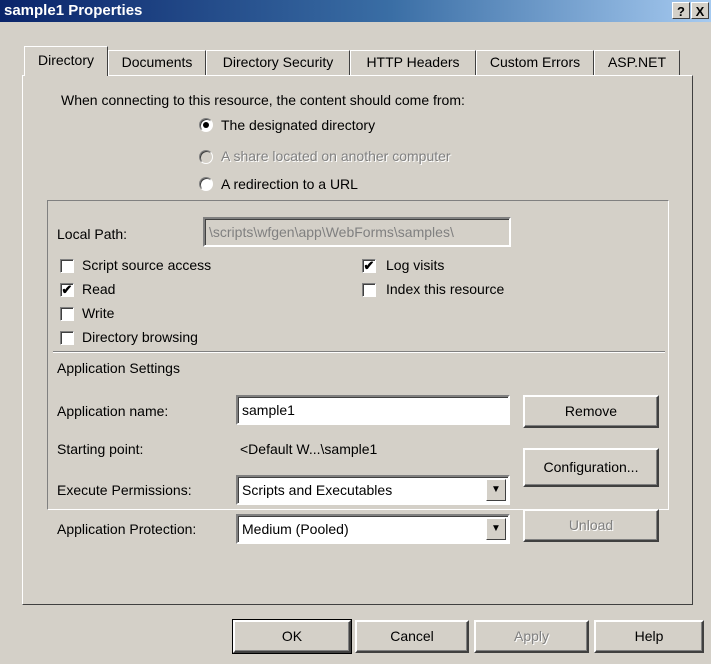 This screenshot has width=711, height=664. What do you see at coordinates (359, 352) in the screenshot?
I see `section-separator` at bounding box center [359, 352].